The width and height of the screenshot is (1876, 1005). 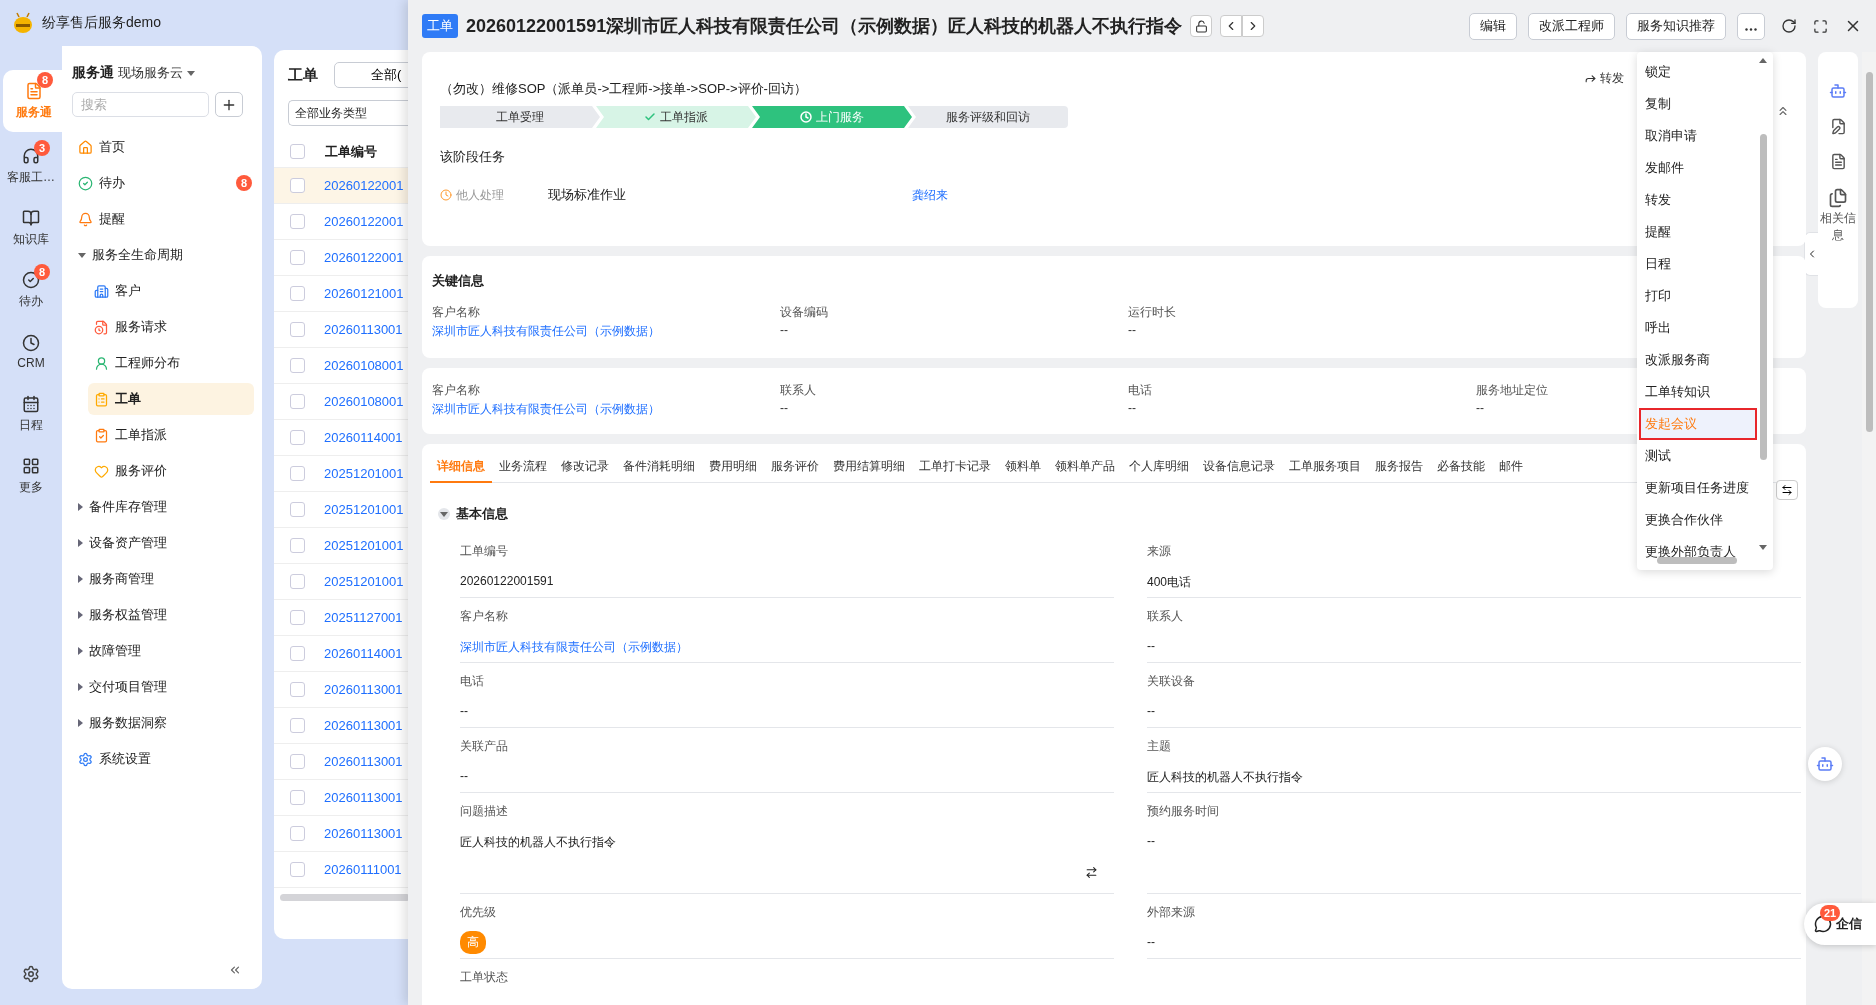 What do you see at coordinates (121, 579) in the screenshot?
I see `nav-group: 服务商管理` at bounding box center [121, 579].